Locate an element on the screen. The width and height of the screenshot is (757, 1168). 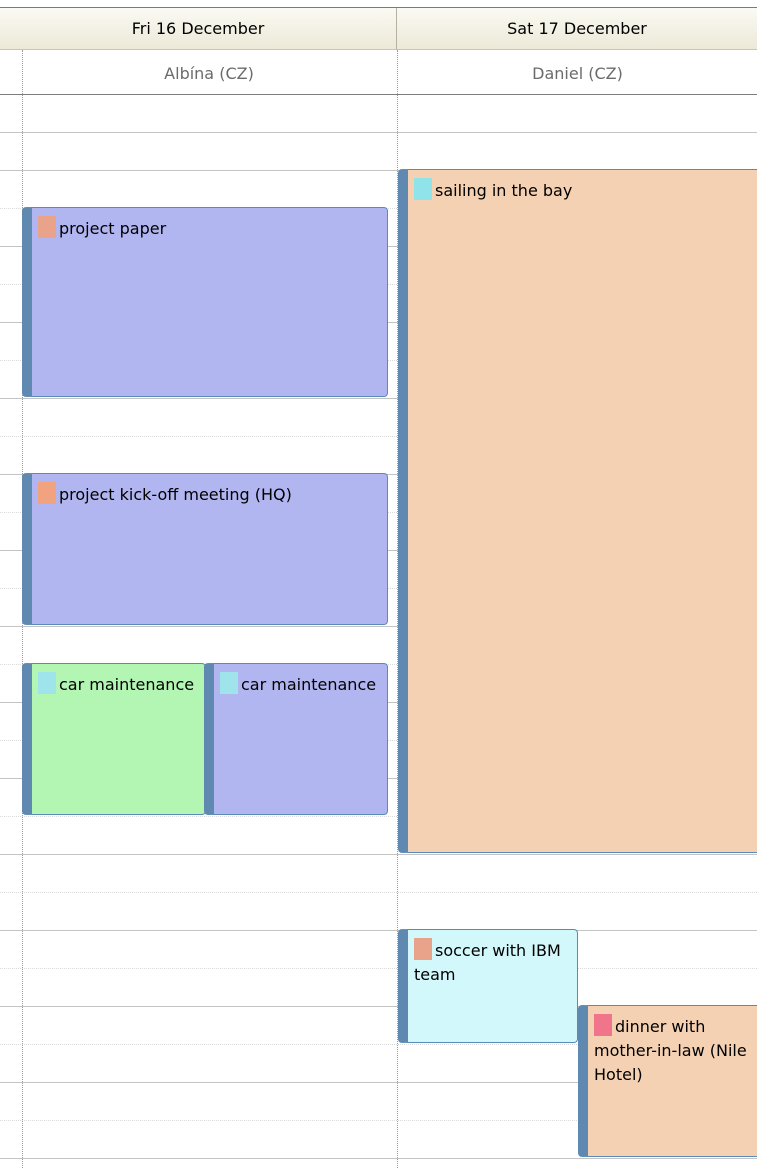
resource-label-albina: Albína (CZ) is located at coordinates (209, 73).